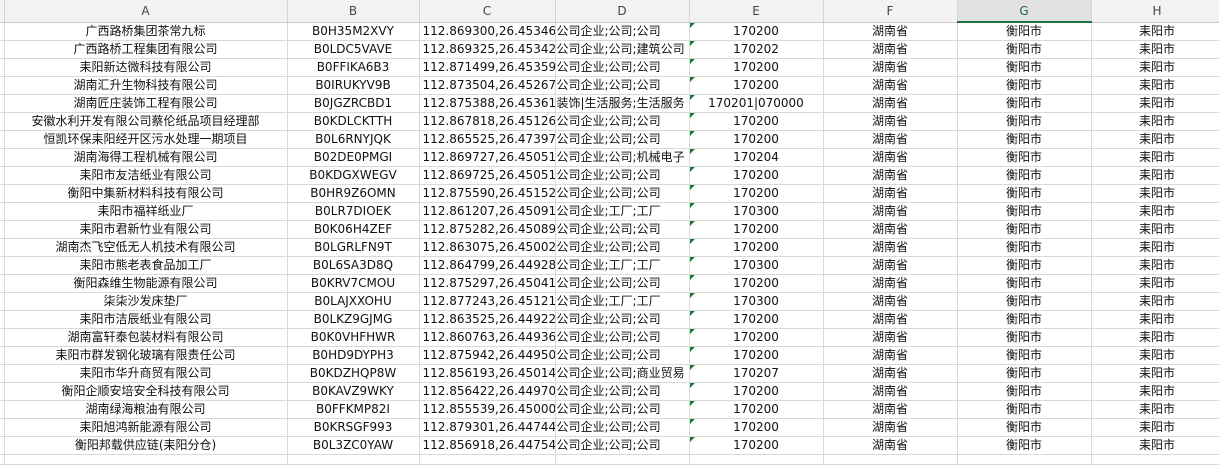  What do you see at coordinates (1155, 11) in the screenshot?
I see `column-header-h: H` at bounding box center [1155, 11].